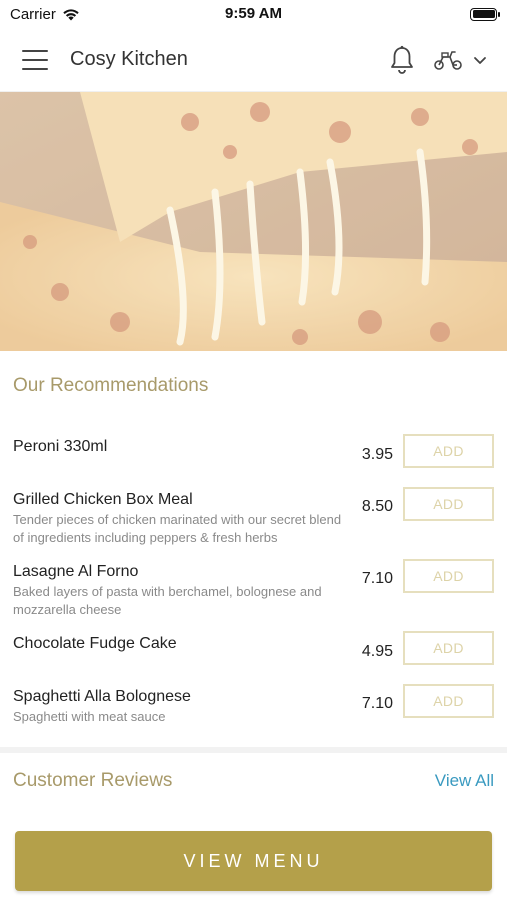 This screenshot has height=900, width=507. I want to click on delivery-mode-selector, so click(461, 60).